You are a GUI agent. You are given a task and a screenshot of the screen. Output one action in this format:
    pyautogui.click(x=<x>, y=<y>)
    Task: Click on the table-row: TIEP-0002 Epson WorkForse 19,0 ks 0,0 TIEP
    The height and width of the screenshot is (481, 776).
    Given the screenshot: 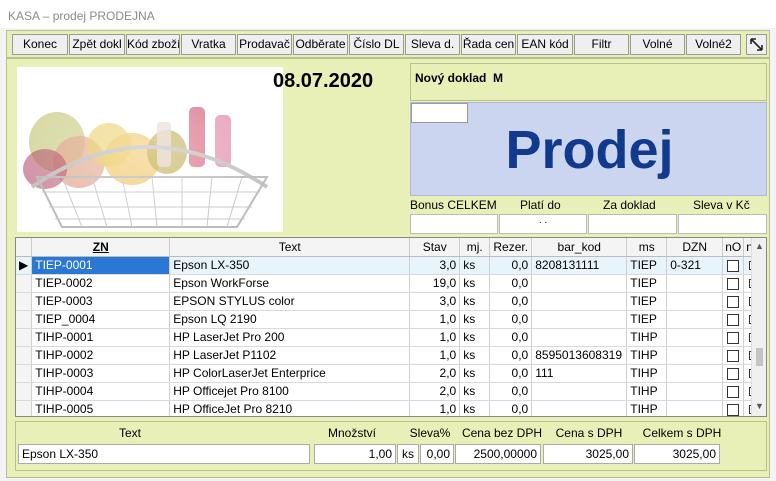 What is the action you would take?
    pyautogui.click(x=390, y=283)
    